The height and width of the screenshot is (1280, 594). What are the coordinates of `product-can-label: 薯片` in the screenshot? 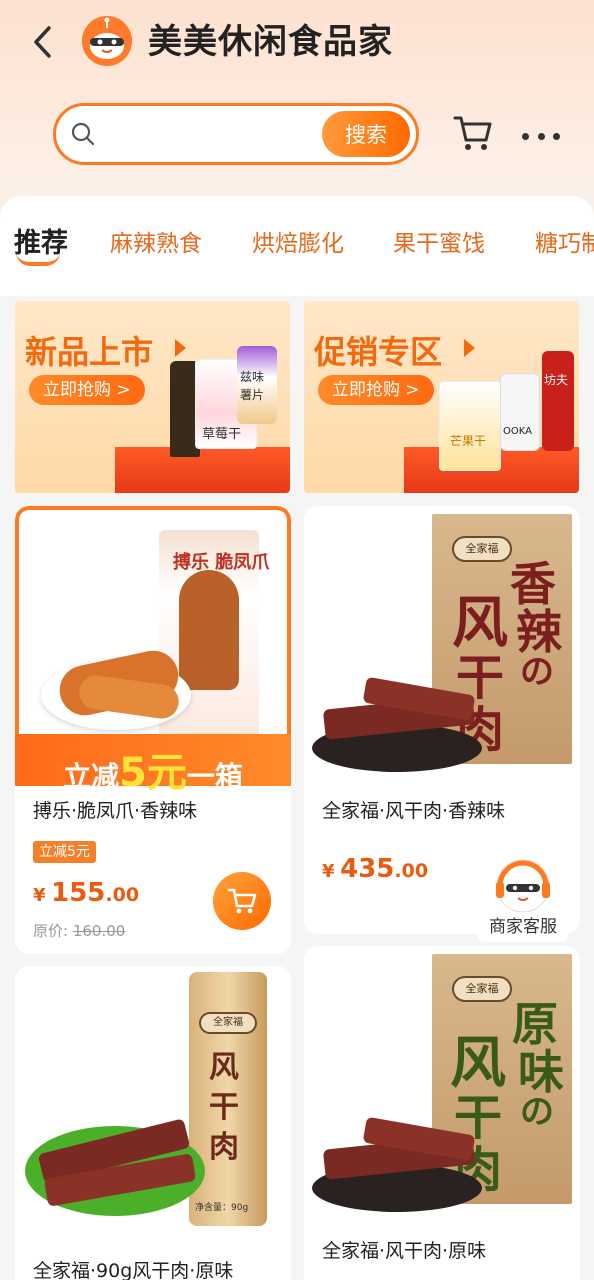 It's located at (252, 395).